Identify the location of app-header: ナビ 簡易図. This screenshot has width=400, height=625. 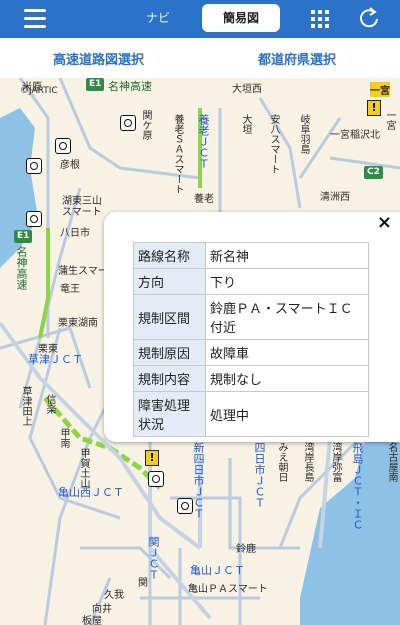
(200, 19).